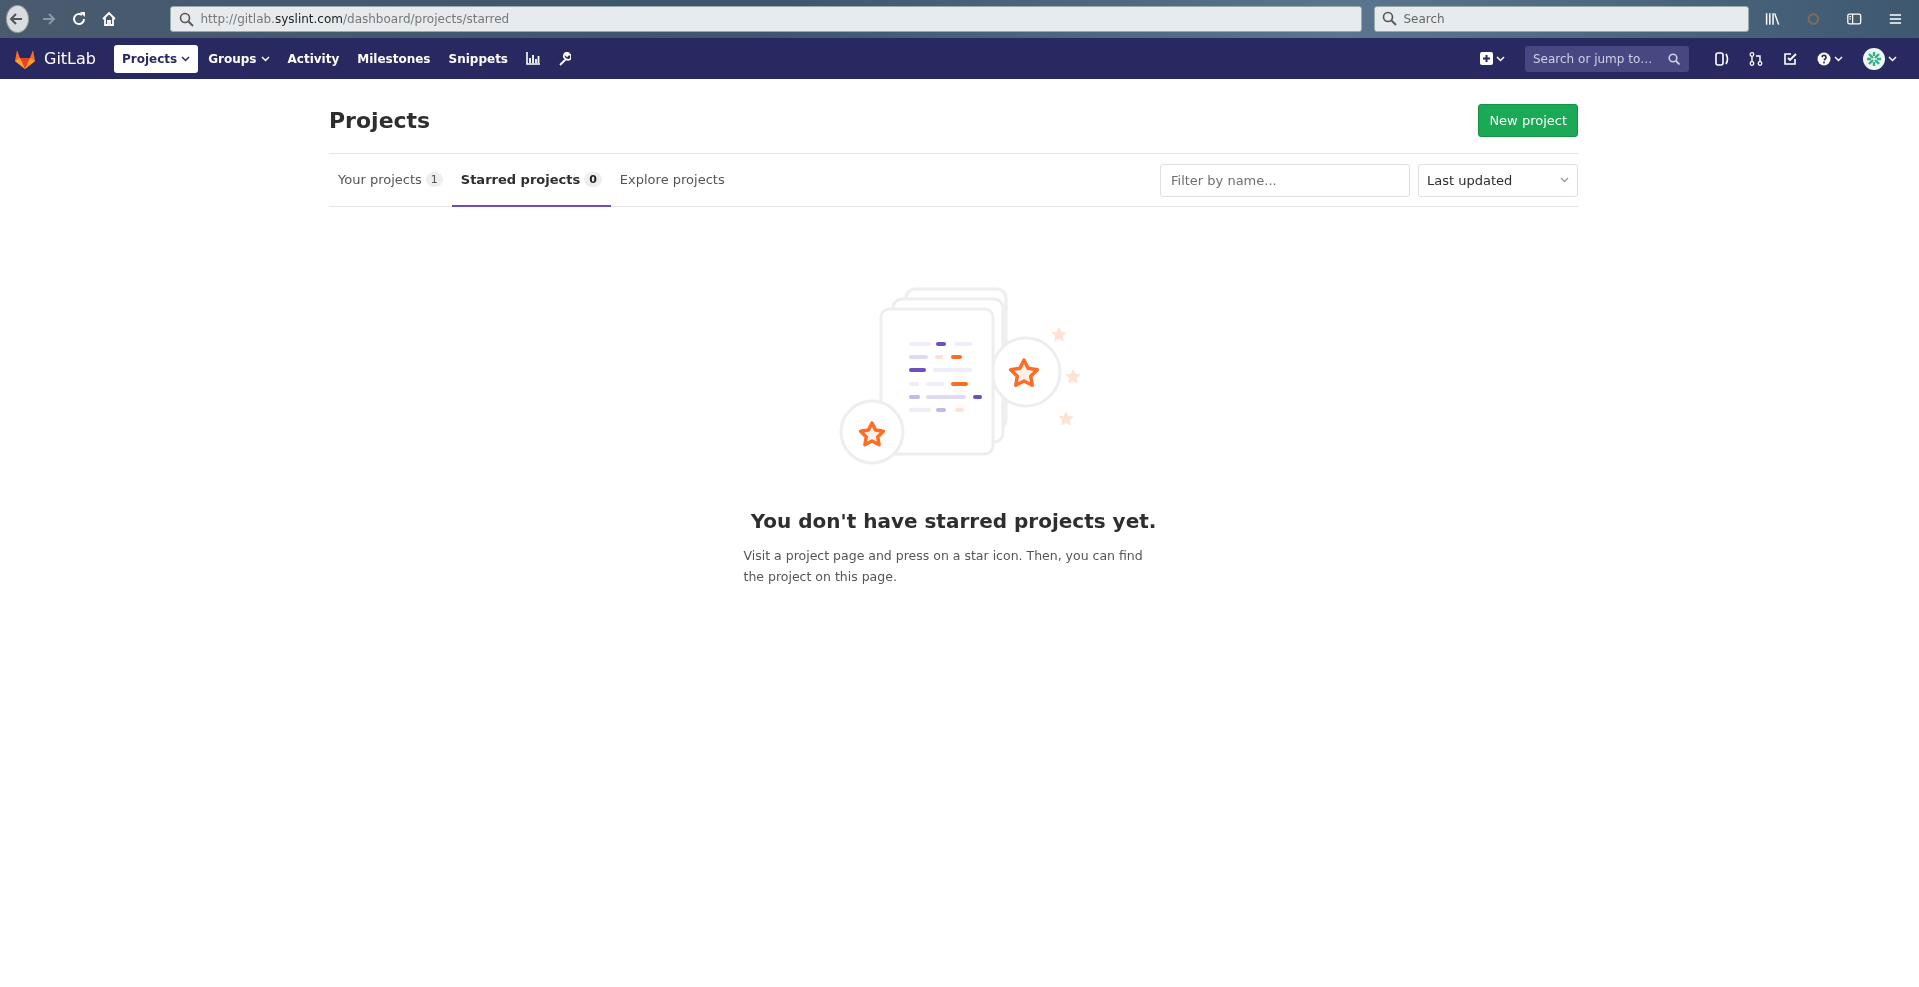 This screenshot has height=987, width=1919. I want to click on empty-state-text: Visit a project page and press on a star icon. Then, you can find the project on this page., so click(943, 566).